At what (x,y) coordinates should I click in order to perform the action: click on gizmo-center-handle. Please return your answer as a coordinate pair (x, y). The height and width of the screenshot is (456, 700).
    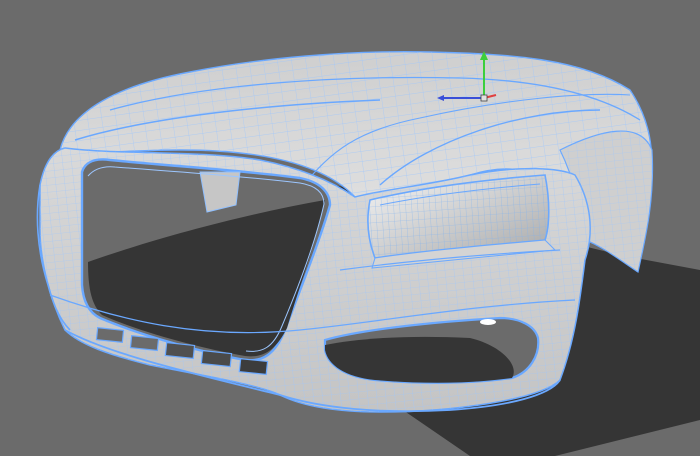
    Looking at the image, I should click on (484, 98).